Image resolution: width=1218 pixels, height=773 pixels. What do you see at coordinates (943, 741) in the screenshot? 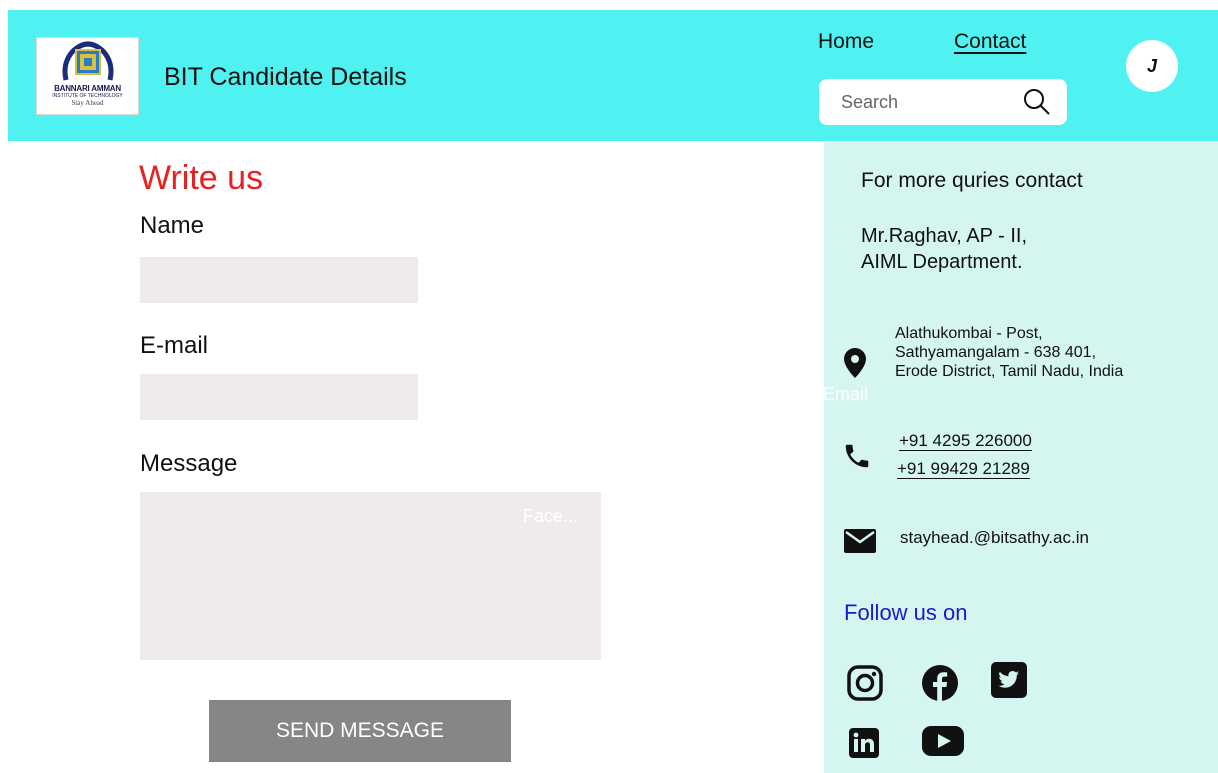
I see `youtube-icon` at bounding box center [943, 741].